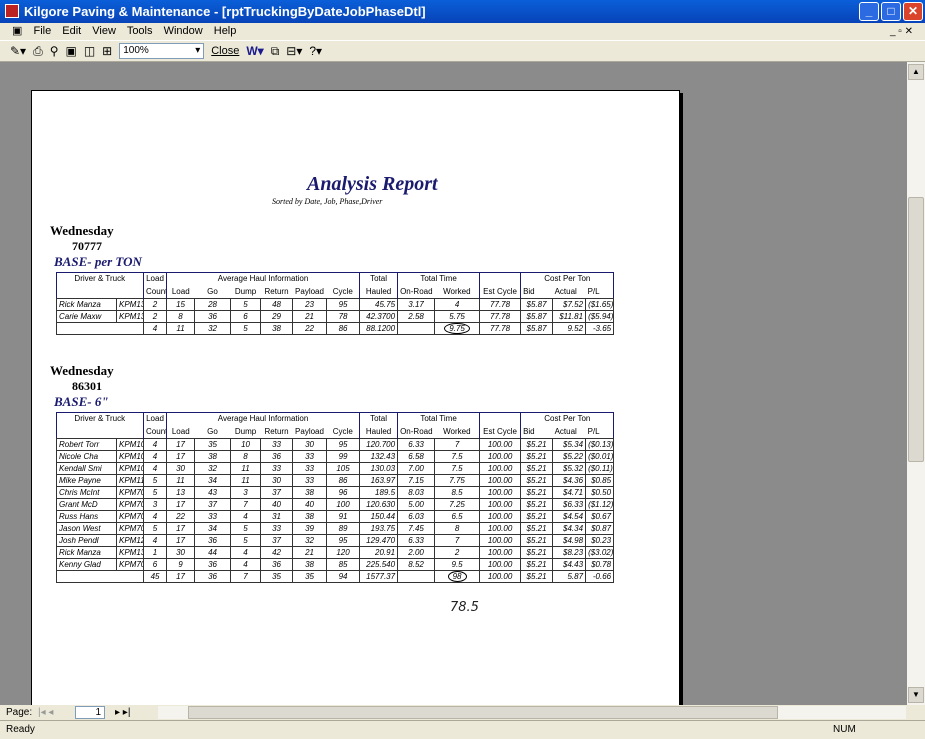 The height and width of the screenshot is (739, 925). What do you see at coordinates (901, 31) in the screenshot?
I see `mdi-controls: _ ▫ ✕` at bounding box center [901, 31].